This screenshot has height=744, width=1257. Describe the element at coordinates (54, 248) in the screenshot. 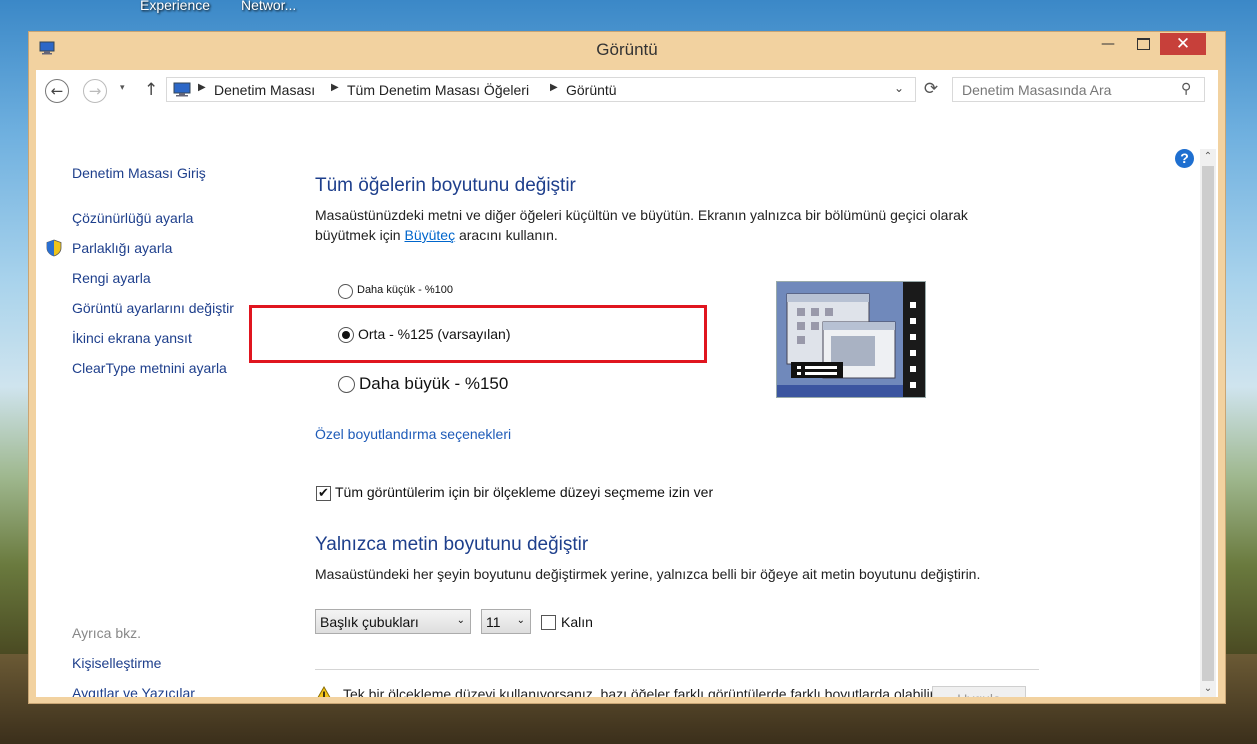

I see `uac-shield-icon` at that location.